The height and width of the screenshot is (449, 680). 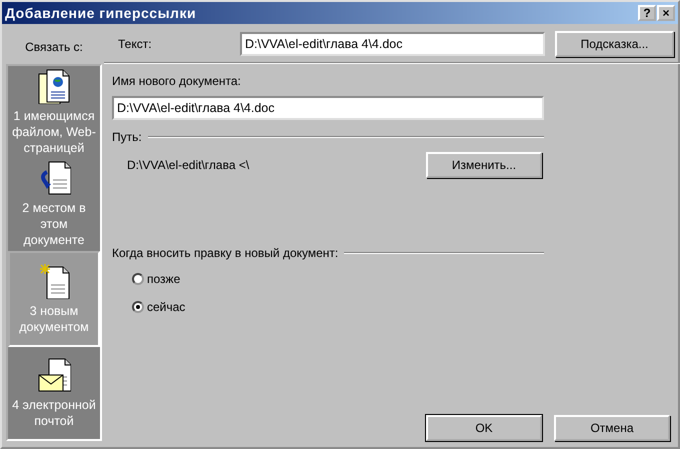 What do you see at coordinates (135, 44) in the screenshot?
I see `field-label: Текст:` at bounding box center [135, 44].